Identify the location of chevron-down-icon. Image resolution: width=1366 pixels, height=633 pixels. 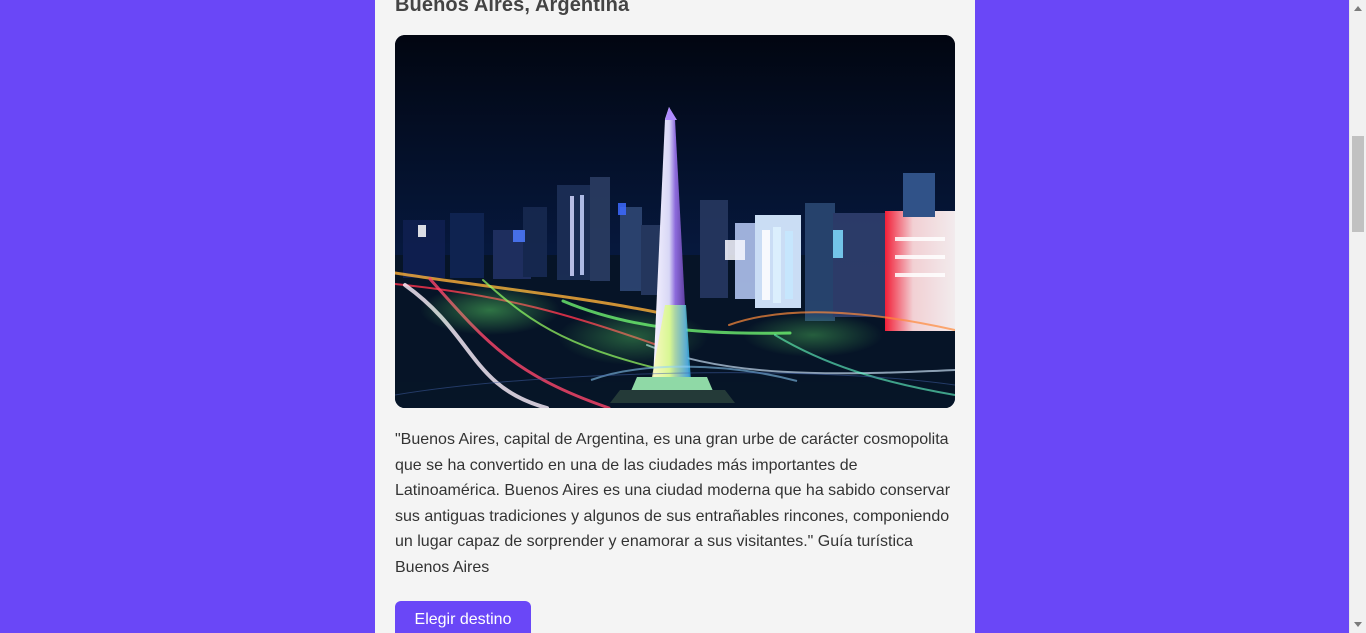
(1358, 624).